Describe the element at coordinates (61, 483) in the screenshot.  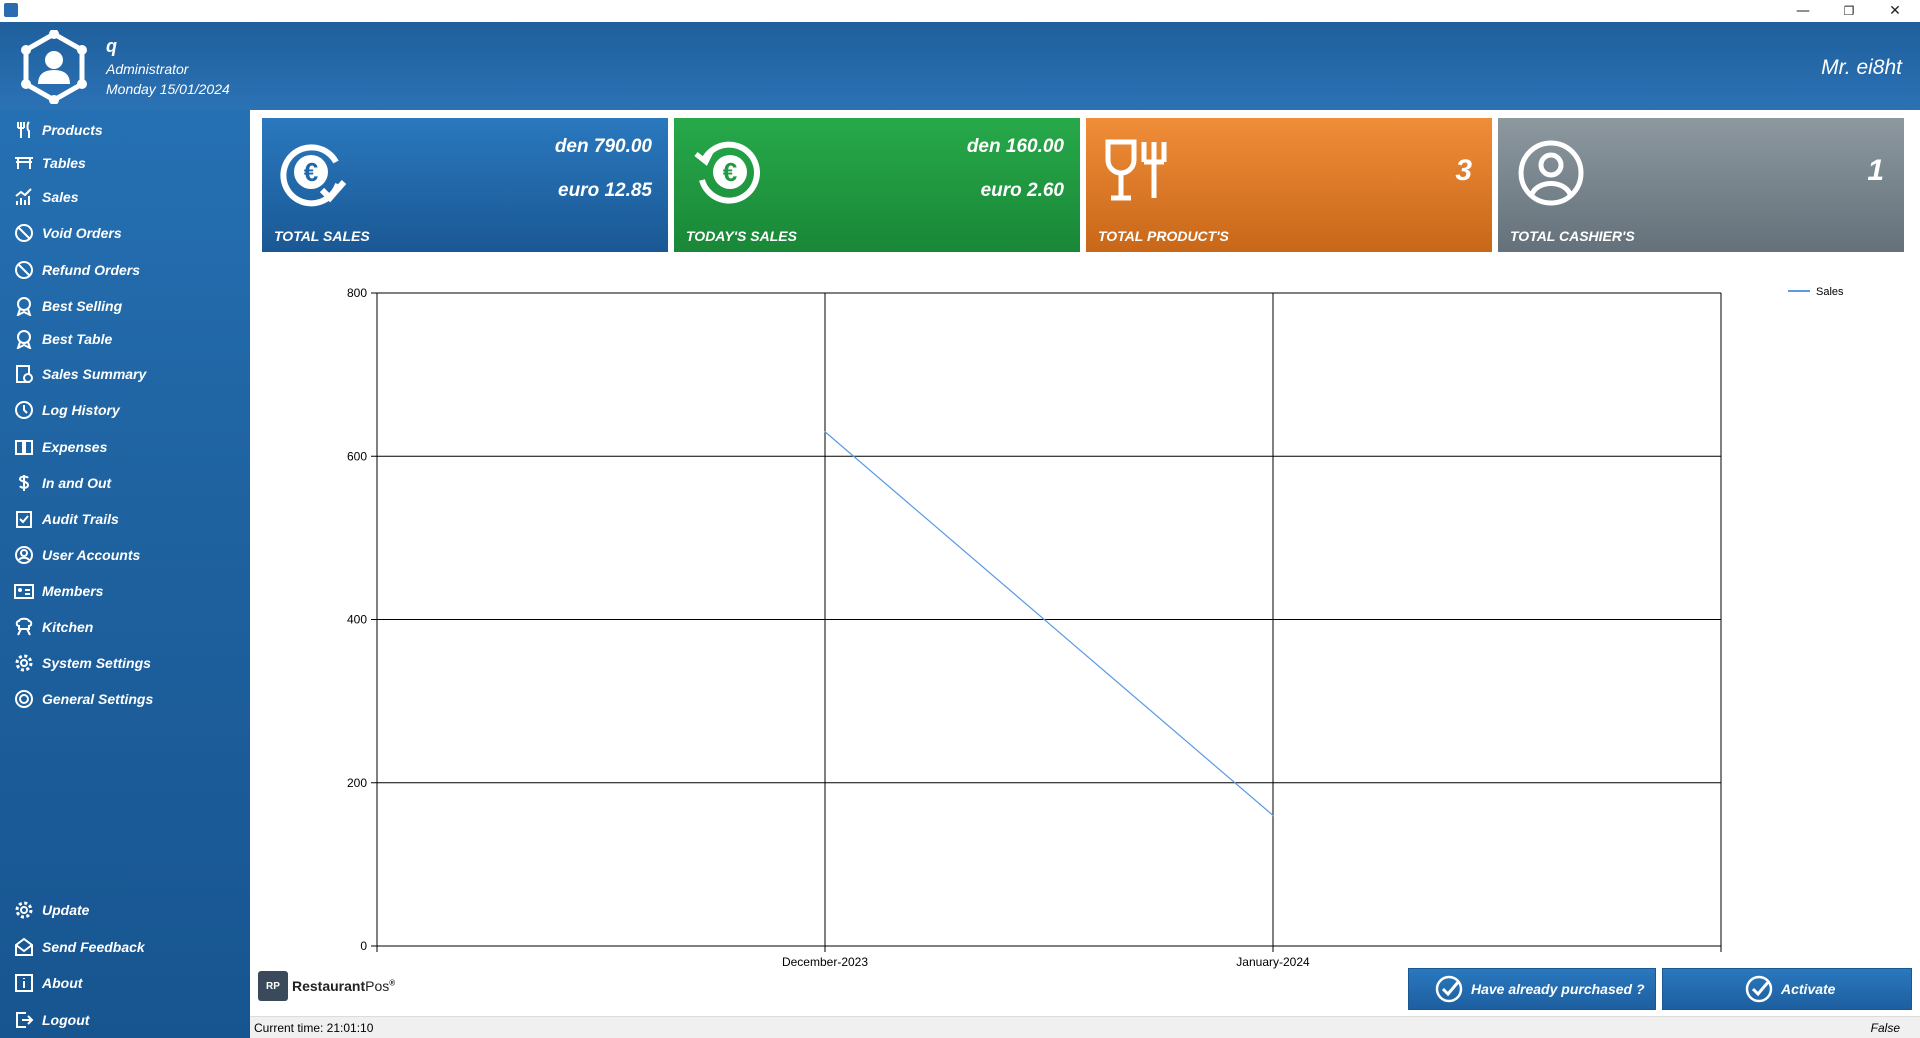
I see `sidebar-item-in-and-out: In and Out` at that location.